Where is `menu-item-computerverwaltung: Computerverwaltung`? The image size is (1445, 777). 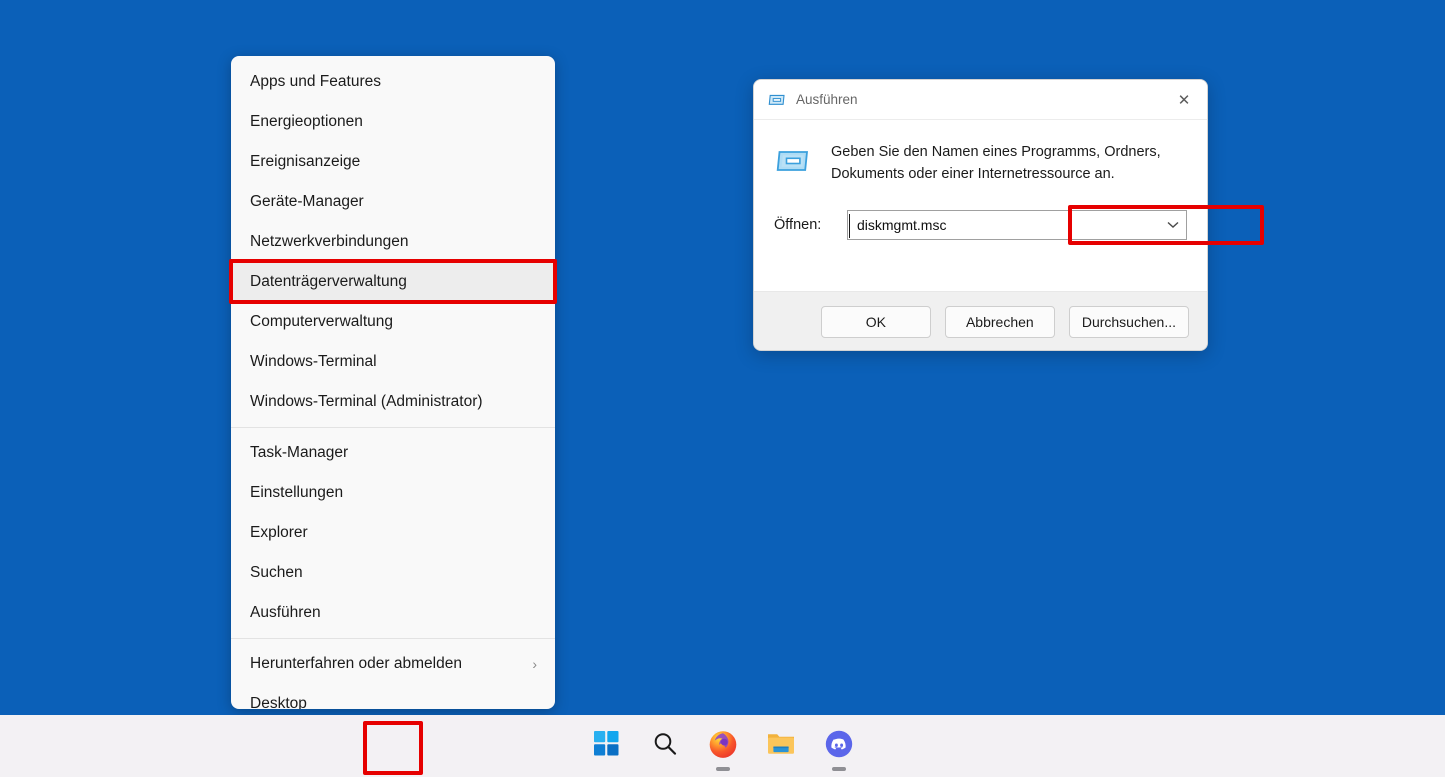
menu-item-computerverwaltung: Computerverwaltung is located at coordinates (393, 322).